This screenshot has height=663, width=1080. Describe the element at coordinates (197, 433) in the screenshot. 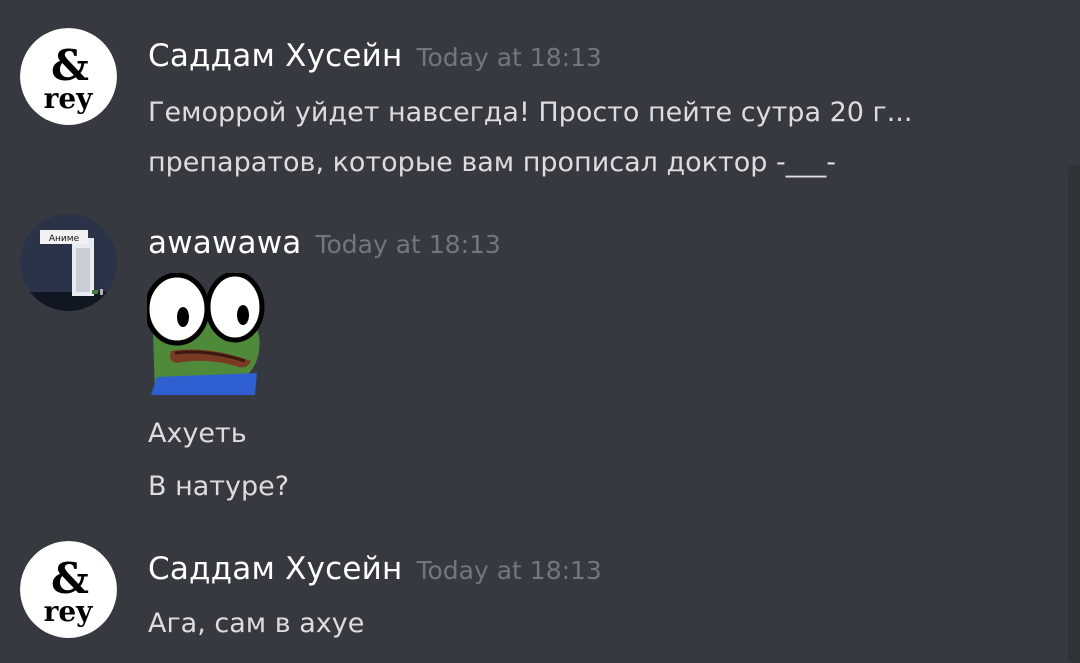

I see `message-text: Ахуеть` at that location.